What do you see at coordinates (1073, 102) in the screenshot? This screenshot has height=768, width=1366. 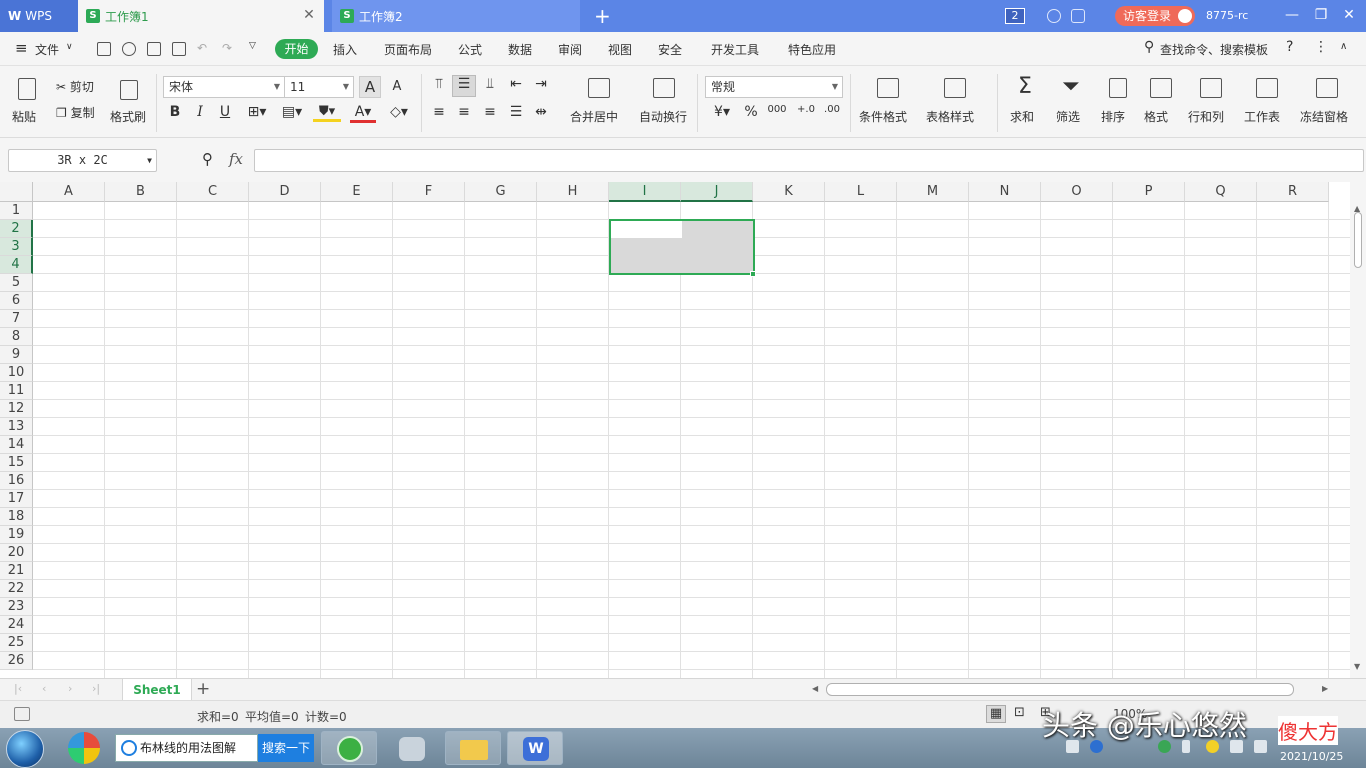 I see `filter-button: ⏷ 筛选` at bounding box center [1073, 102].